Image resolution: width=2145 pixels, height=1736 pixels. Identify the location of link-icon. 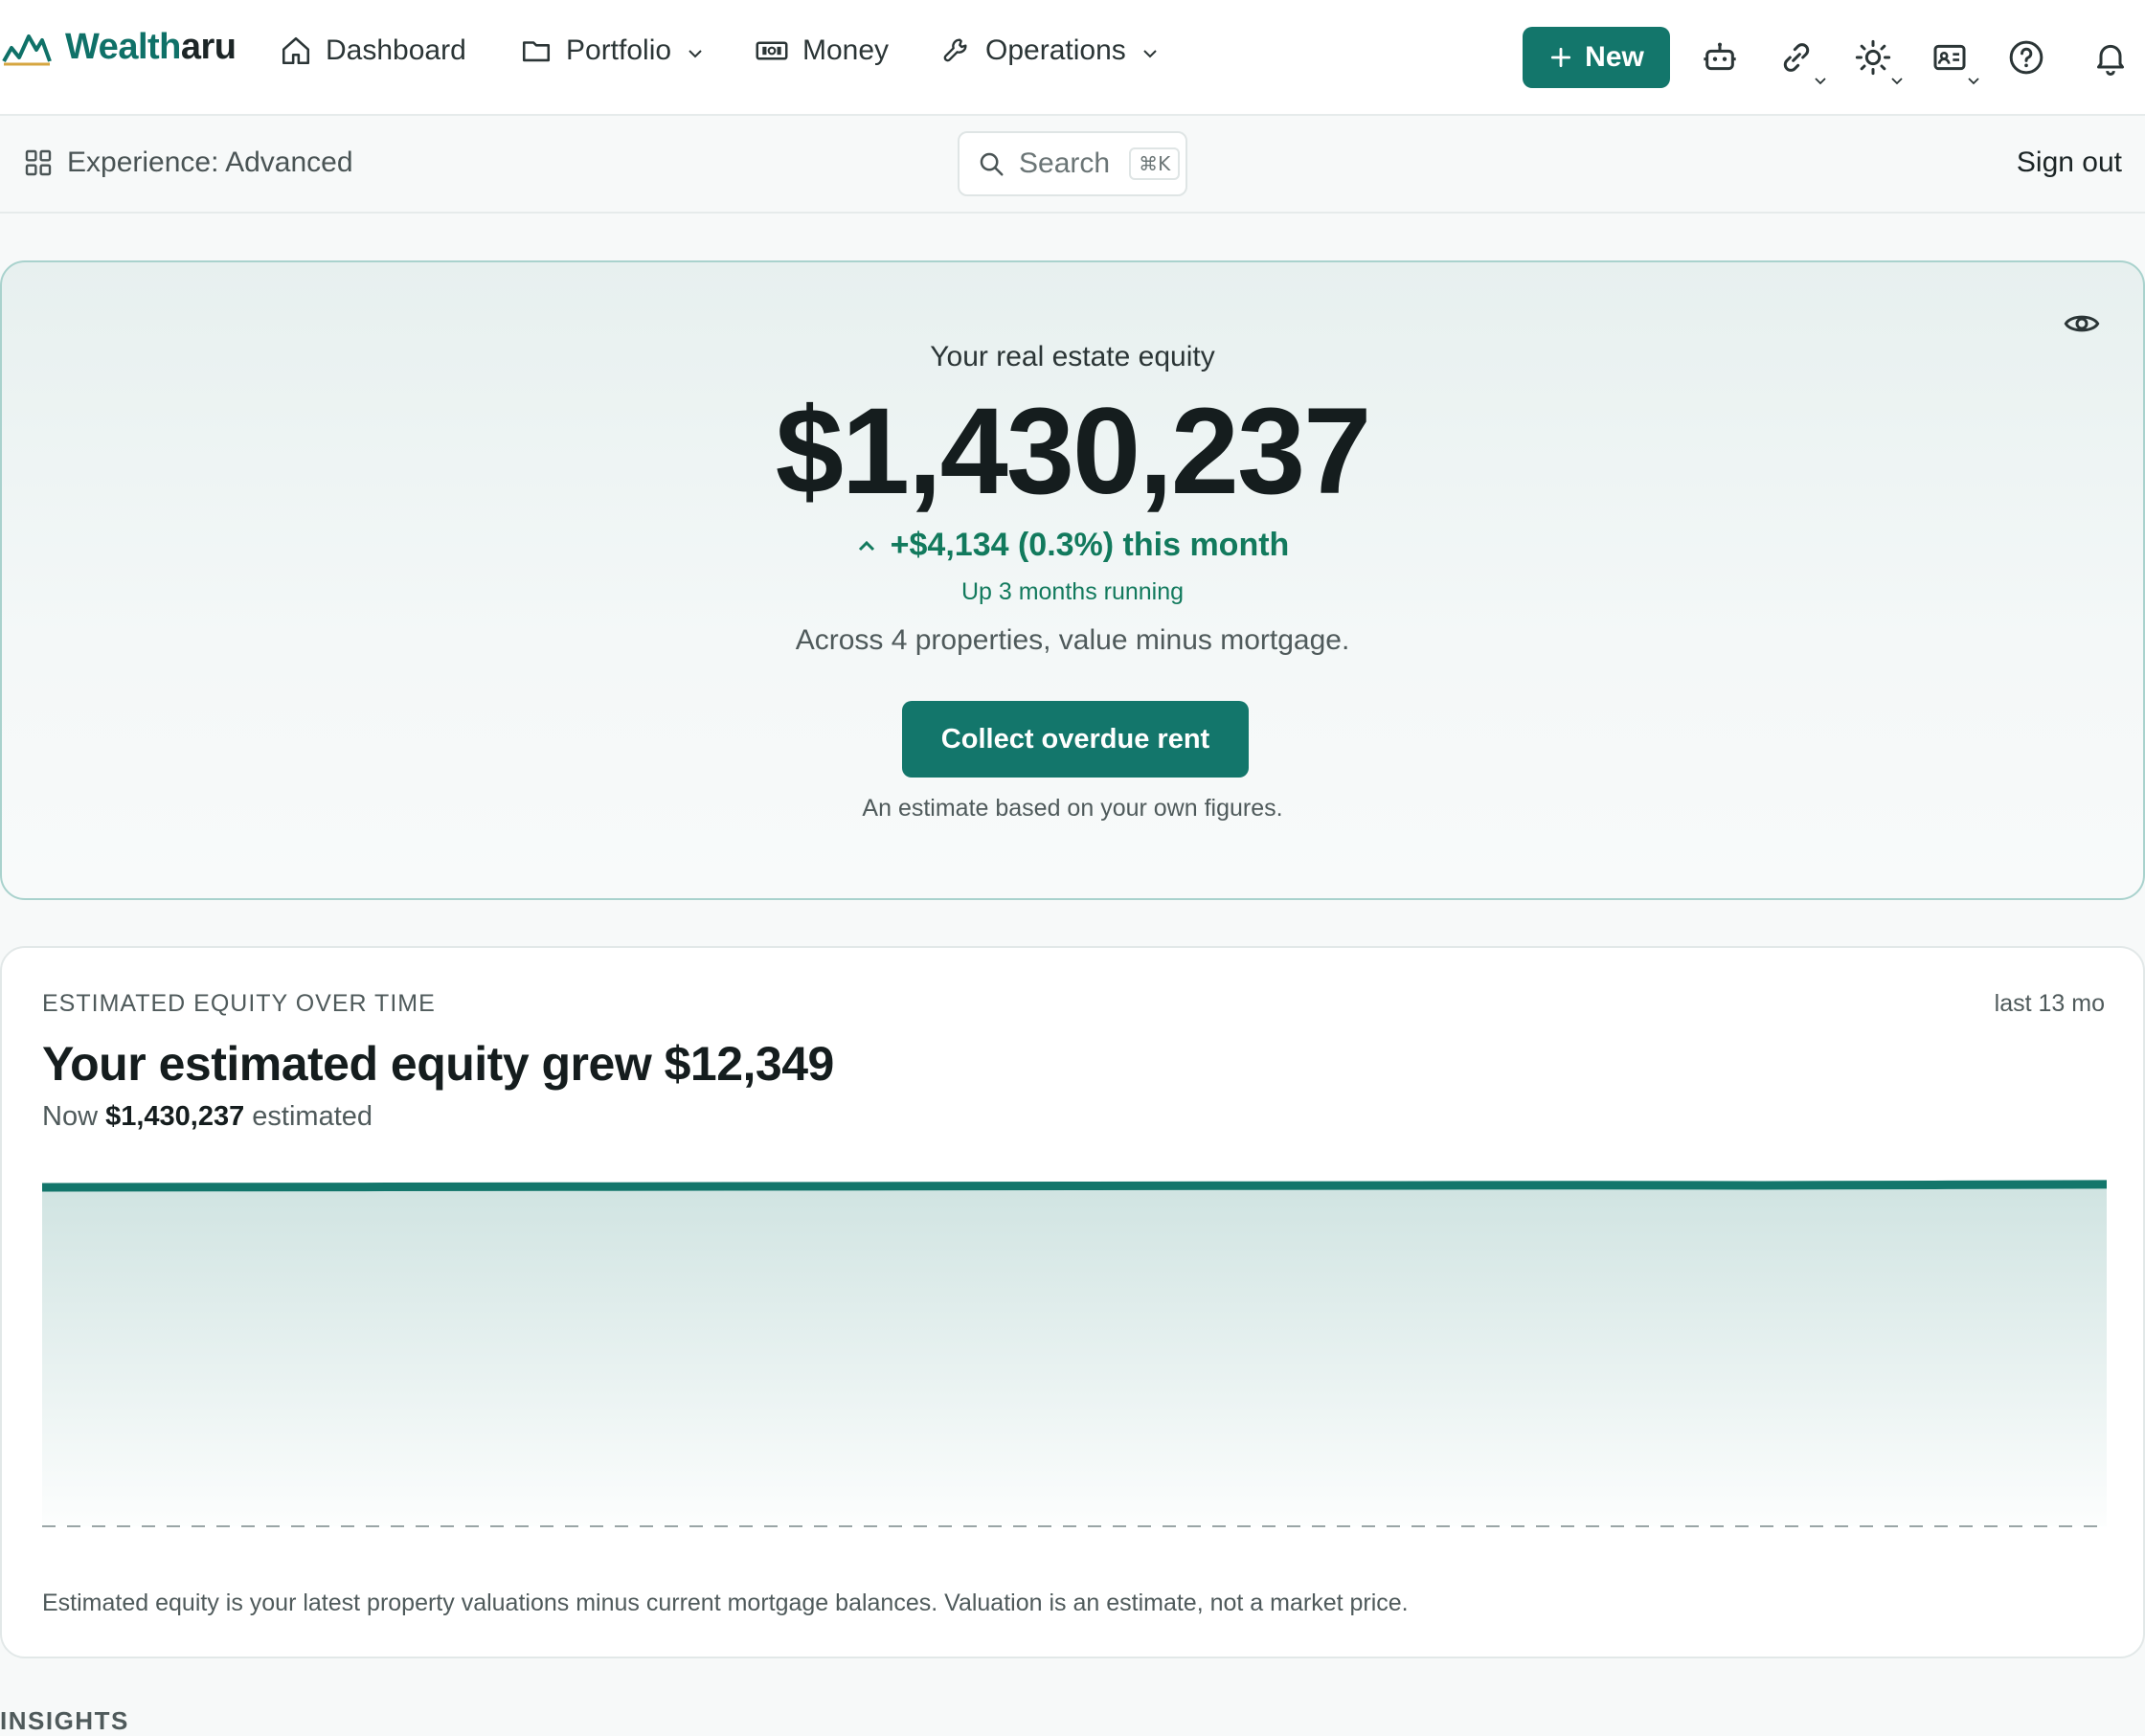
(1796, 57).